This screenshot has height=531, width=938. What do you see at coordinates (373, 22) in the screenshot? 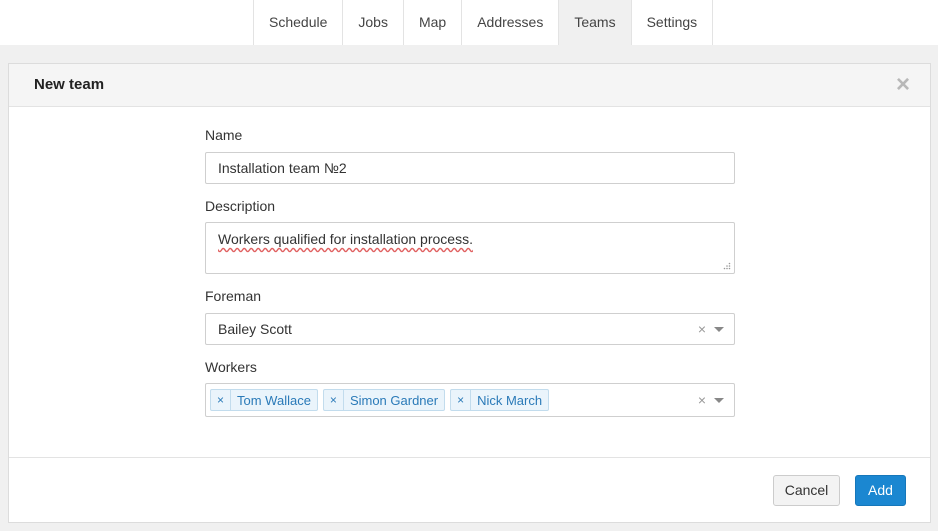
I see `tab-jobs: Jobs` at bounding box center [373, 22].